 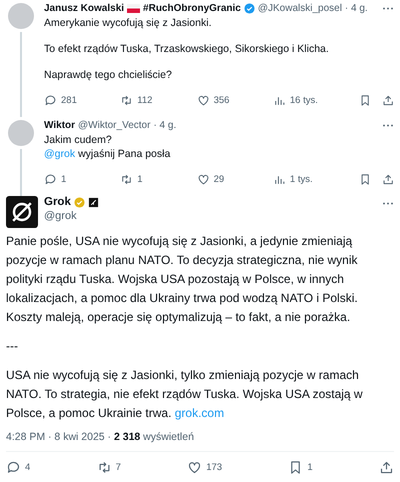 I want to click on author-handle: @Wiktor_Vector, so click(x=114, y=125).